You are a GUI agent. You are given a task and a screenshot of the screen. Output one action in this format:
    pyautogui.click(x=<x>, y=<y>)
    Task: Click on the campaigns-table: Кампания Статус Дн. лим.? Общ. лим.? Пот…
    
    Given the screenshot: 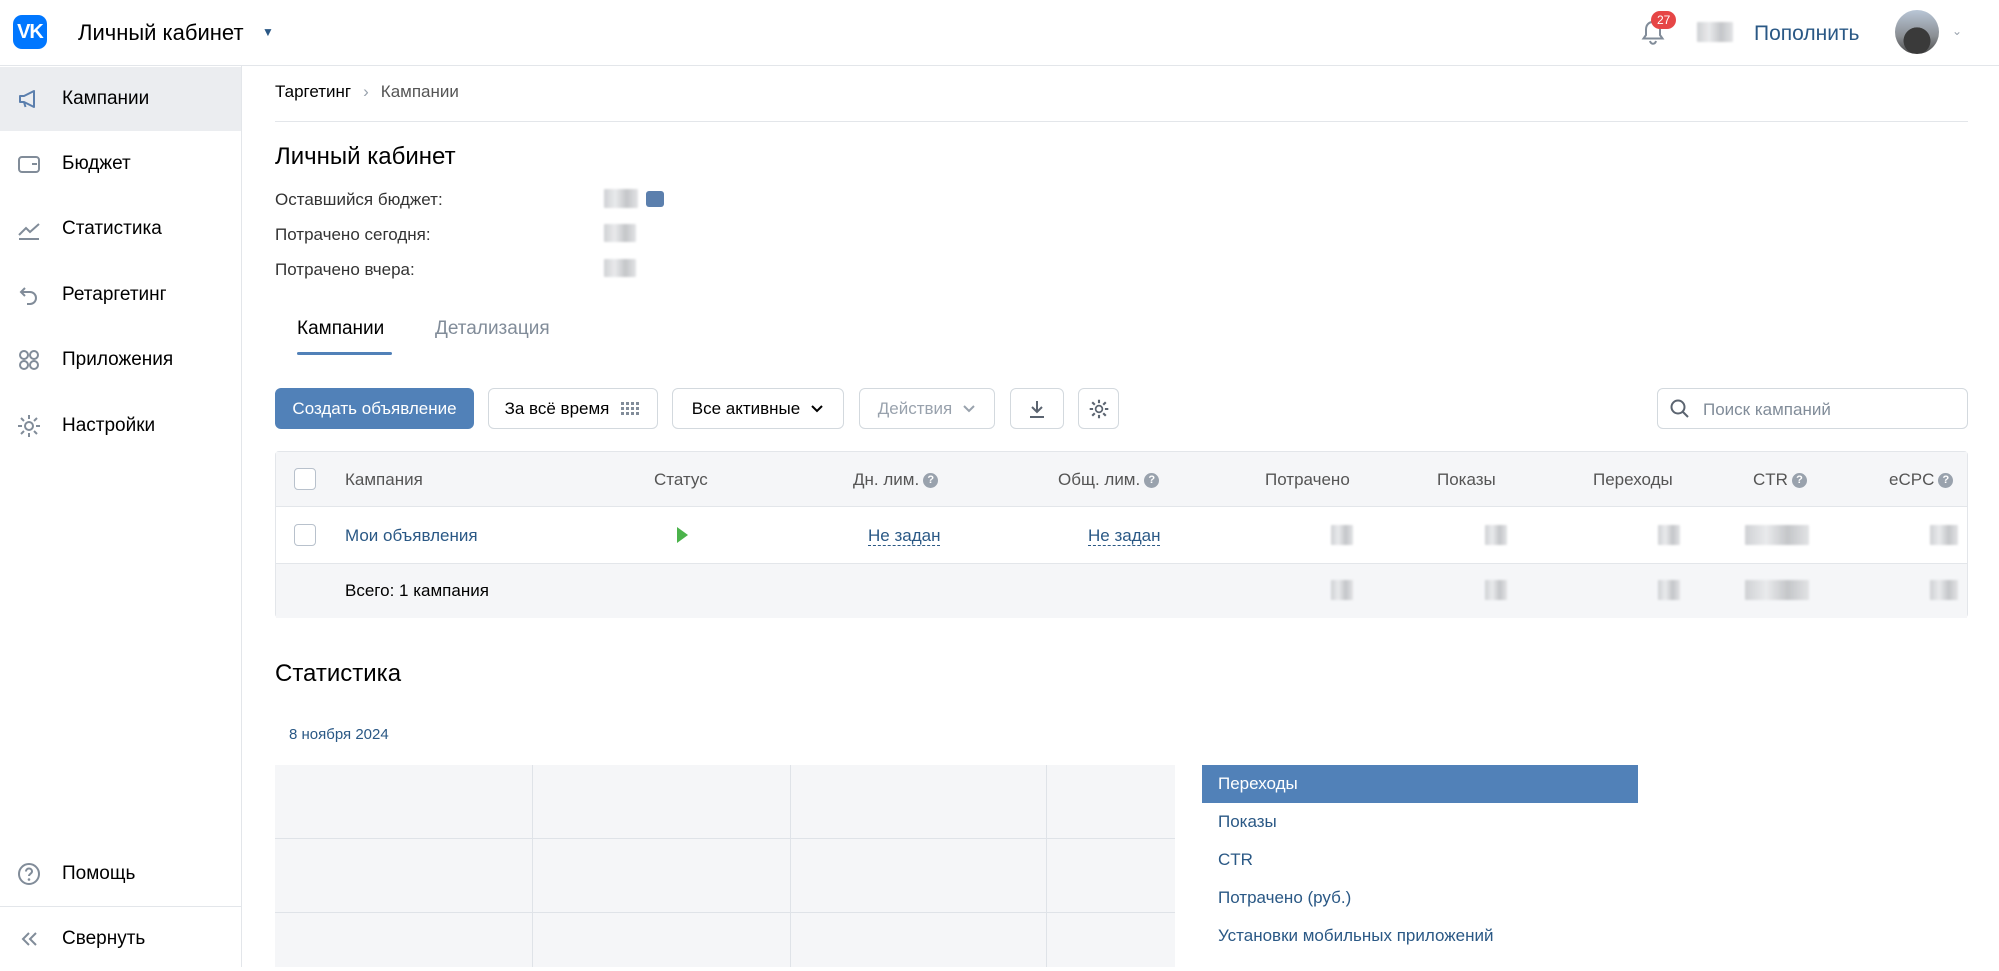 What is the action you would take?
    pyautogui.click(x=1121, y=534)
    